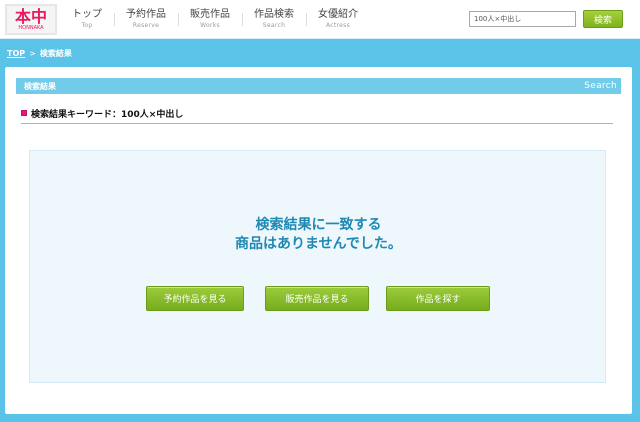 The width and height of the screenshot is (640, 422). I want to click on view-reserve-works-button: 予約作品を見る, so click(195, 298).